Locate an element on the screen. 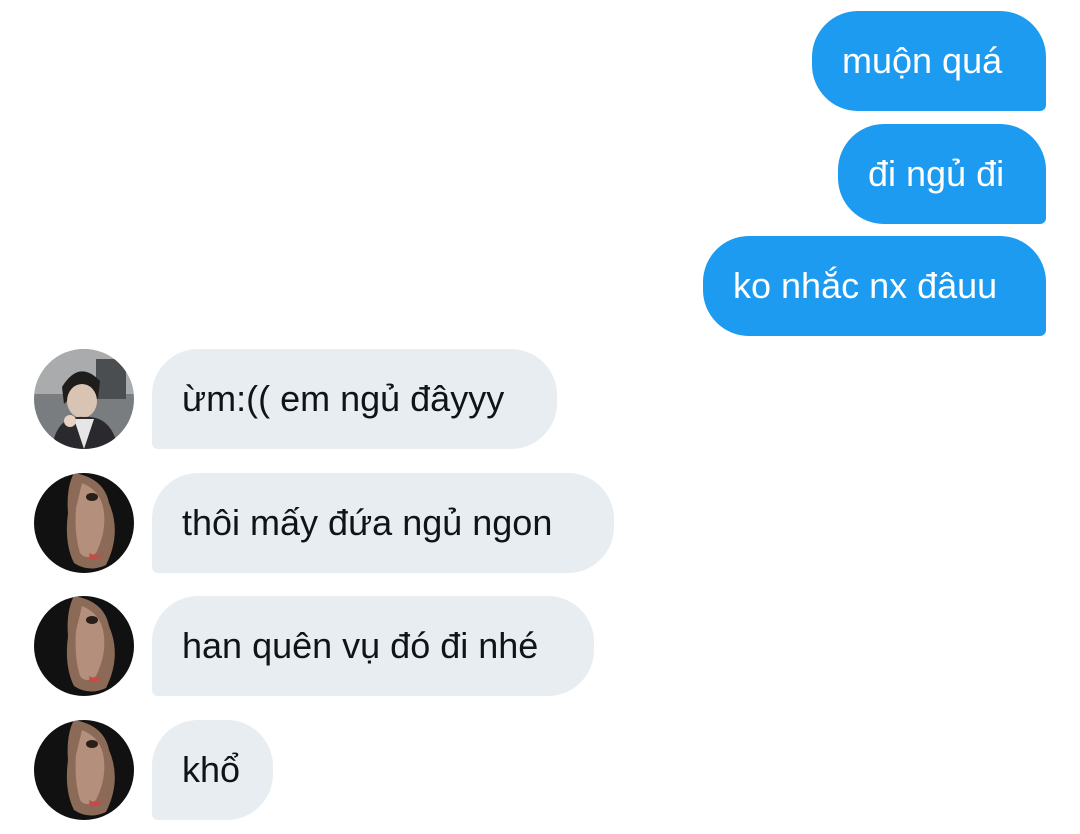 The image size is (1080, 834). incoming-message: thôi mấy đứa ngủ ngon is located at coordinates (383, 523).